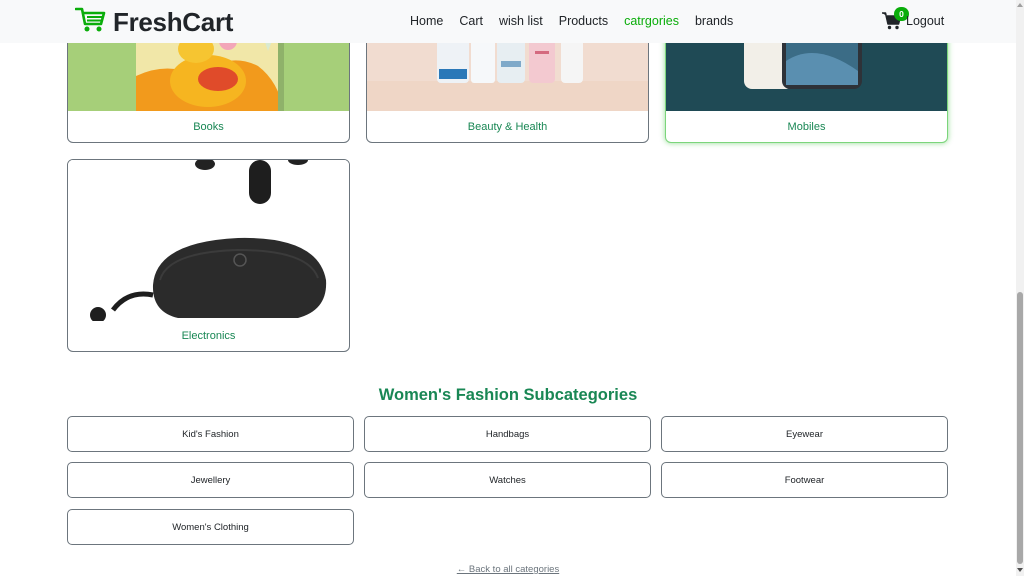  Describe the element at coordinates (210, 480) in the screenshot. I see `subcategory-button: Jewellery` at that location.